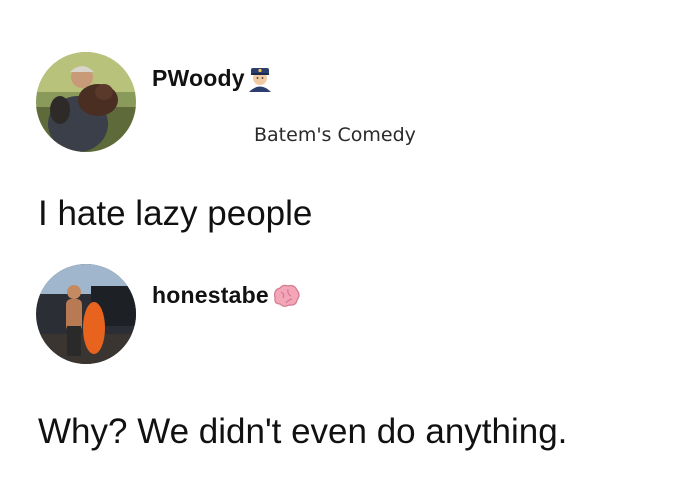 This screenshot has width=676, height=496. I want to click on watermark-text: Batem's Comedy, so click(335, 135).